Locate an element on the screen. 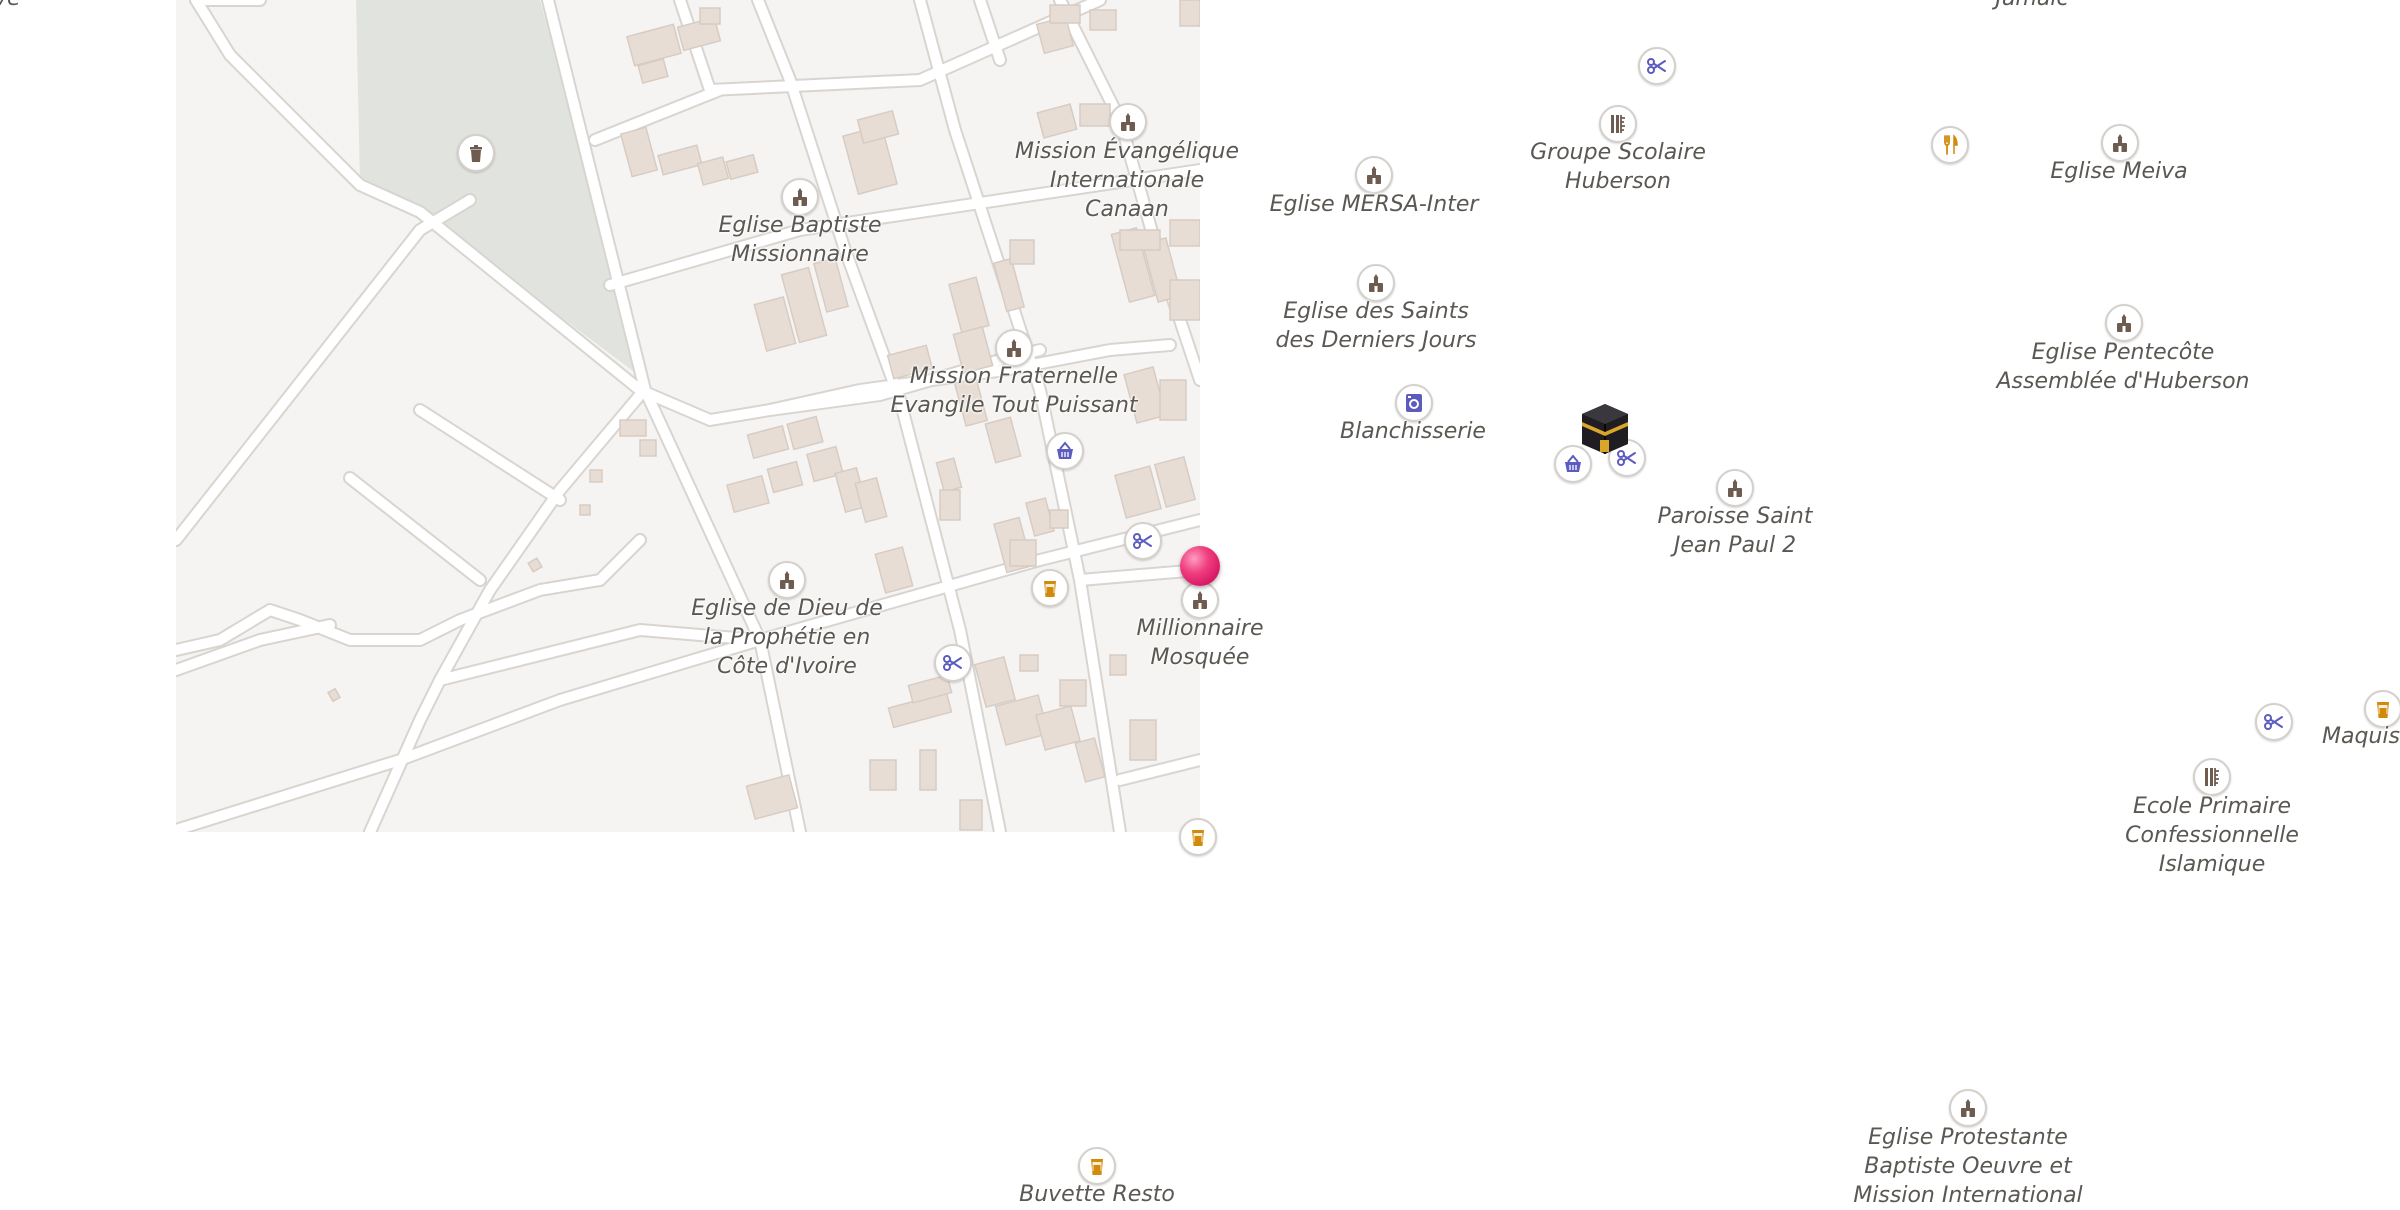 The width and height of the screenshot is (2400, 1210). poi-label-eglise-saints: Eglise des Saints des Derniers Jours is located at coordinates (1376, 326).